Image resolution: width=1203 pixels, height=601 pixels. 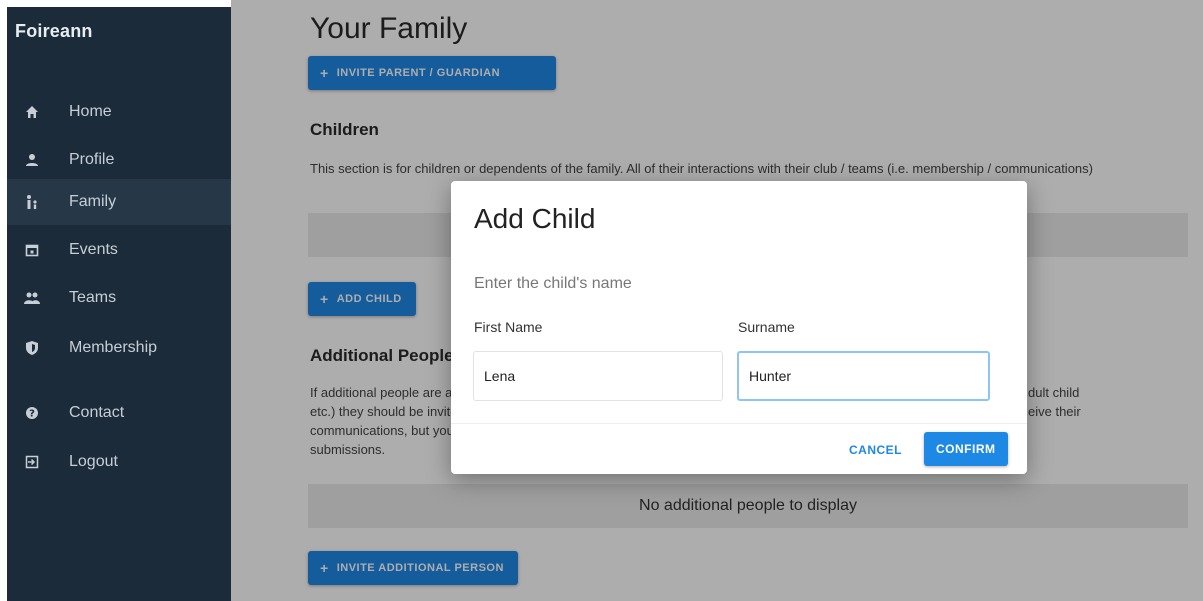 What do you see at coordinates (32, 348) in the screenshot?
I see `shield-icon` at bounding box center [32, 348].